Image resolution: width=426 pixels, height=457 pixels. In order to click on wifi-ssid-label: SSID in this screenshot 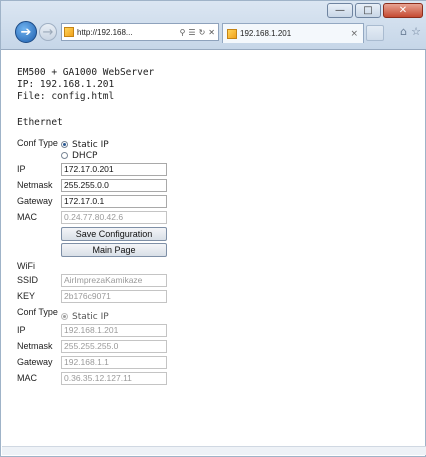, I will do `click(28, 280)`.